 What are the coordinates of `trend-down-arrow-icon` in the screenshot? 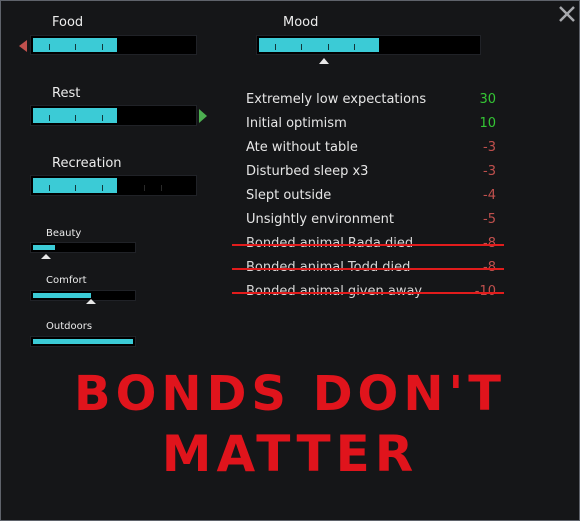 It's located at (23, 46).